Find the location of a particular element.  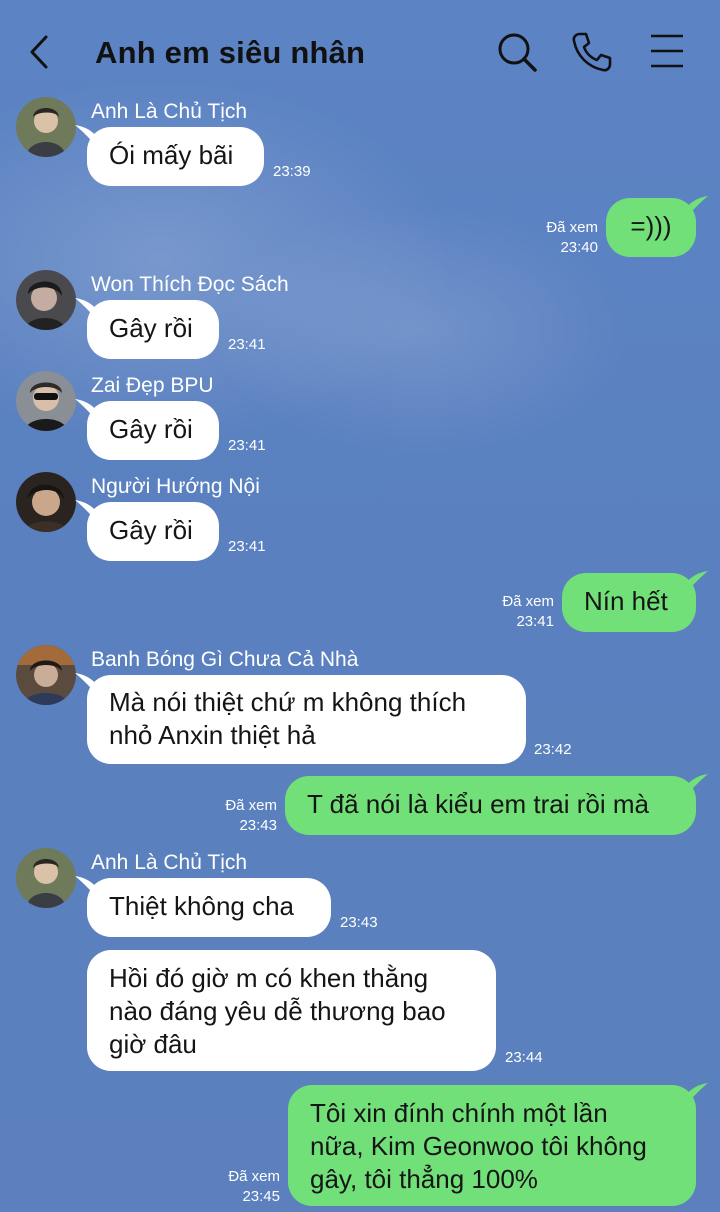

sender-name: Zai Đẹp BPU is located at coordinates (152, 385).